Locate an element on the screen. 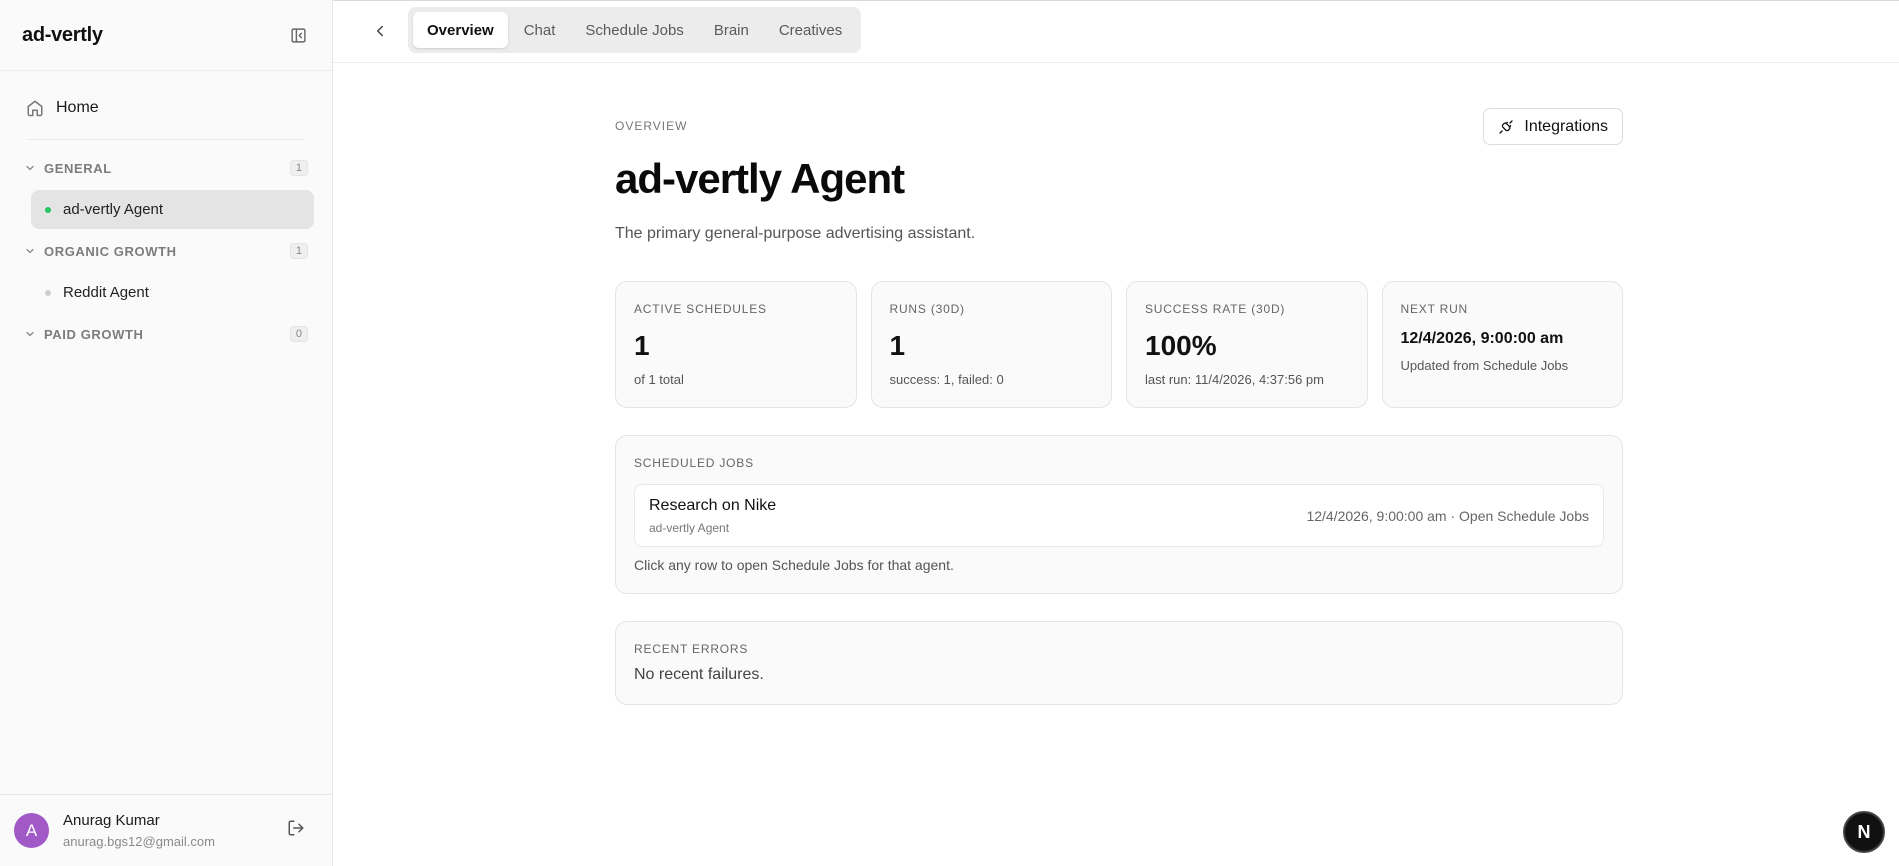 This screenshot has height=866, width=1899. tab-schedule-jobs: Schedule Jobs is located at coordinates (634, 30).